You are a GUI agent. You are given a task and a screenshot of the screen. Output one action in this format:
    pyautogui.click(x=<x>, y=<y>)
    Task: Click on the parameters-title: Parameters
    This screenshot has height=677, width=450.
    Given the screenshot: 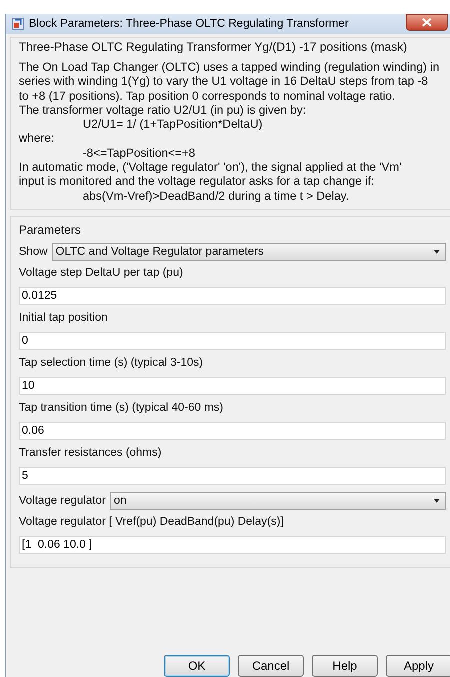 What is the action you would take?
    pyautogui.click(x=50, y=229)
    